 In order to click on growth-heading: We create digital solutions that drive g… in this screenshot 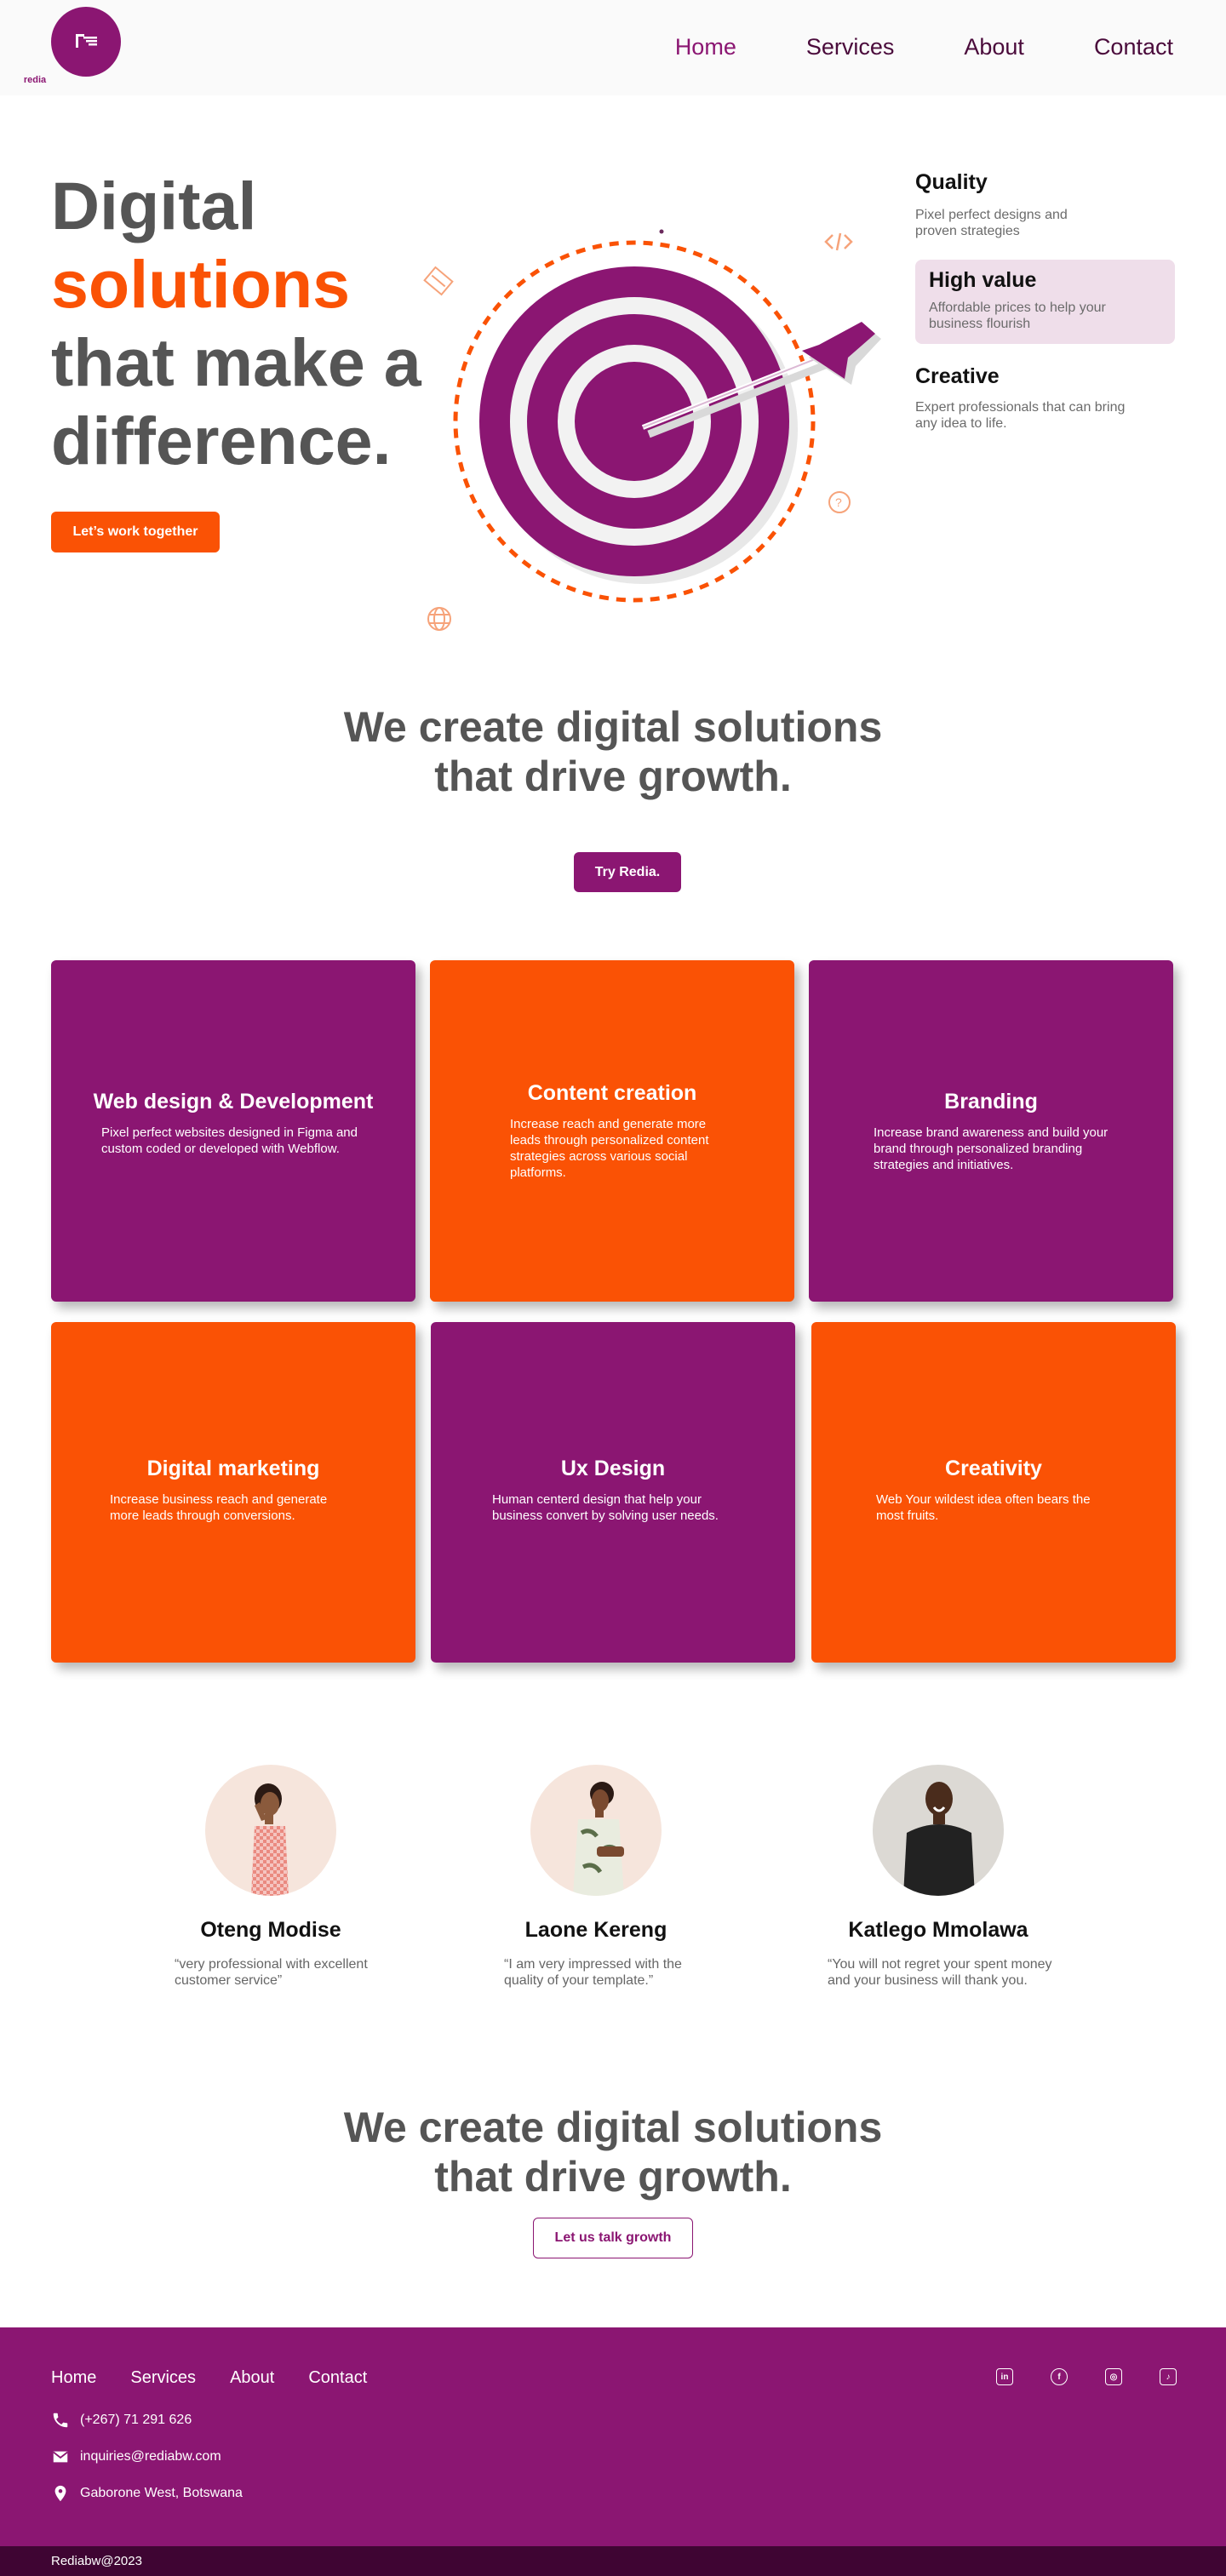, I will do `click(613, 751)`.